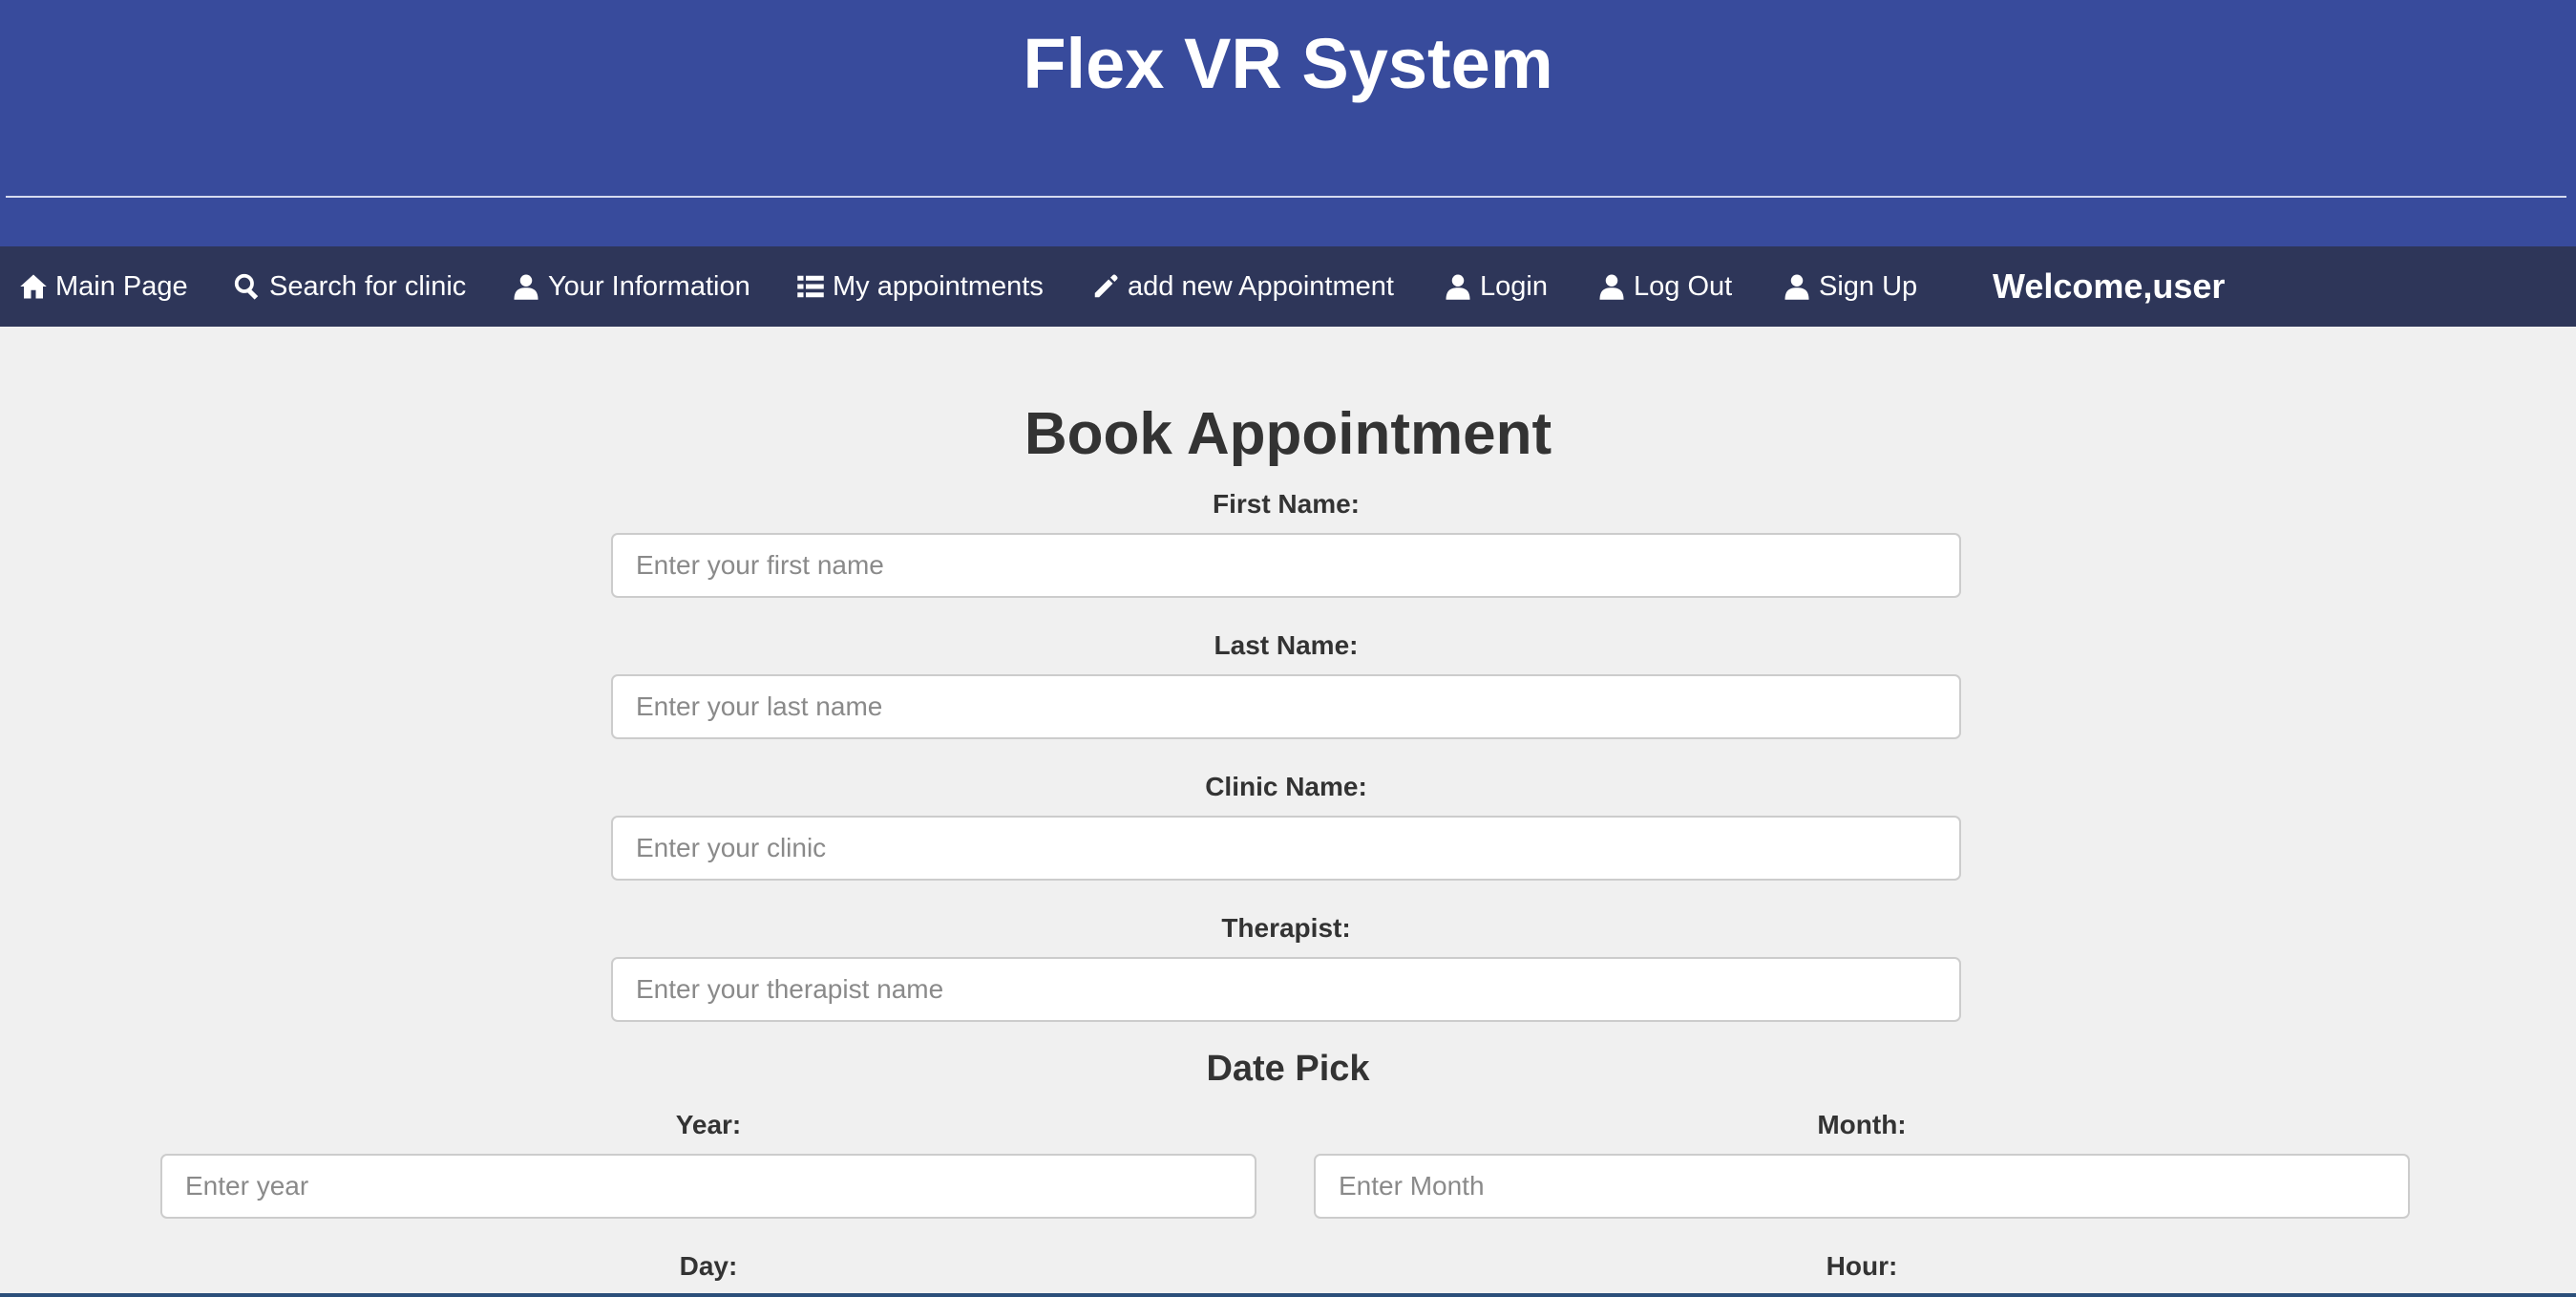  Describe the element at coordinates (938, 286) in the screenshot. I see `nav-my-appointments-label: My appointments` at that location.